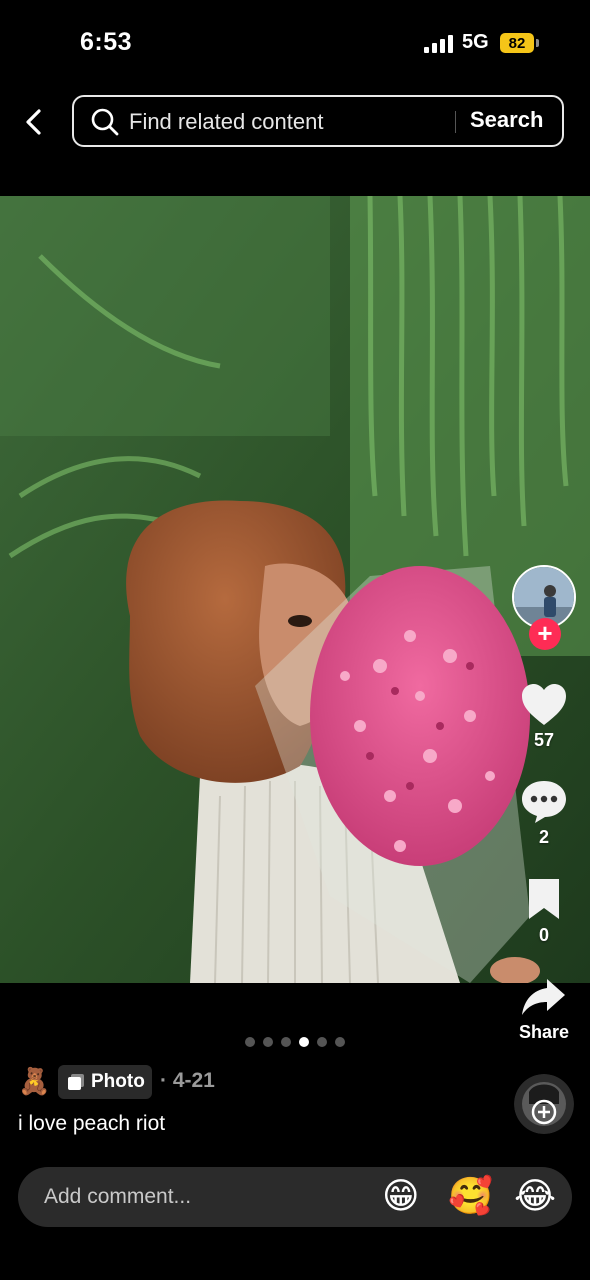 The height and width of the screenshot is (1280, 590). What do you see at coordinates (543, 935) in the screenshot?
I see `bookmark-count: 0` at bounding box center [543, 935].